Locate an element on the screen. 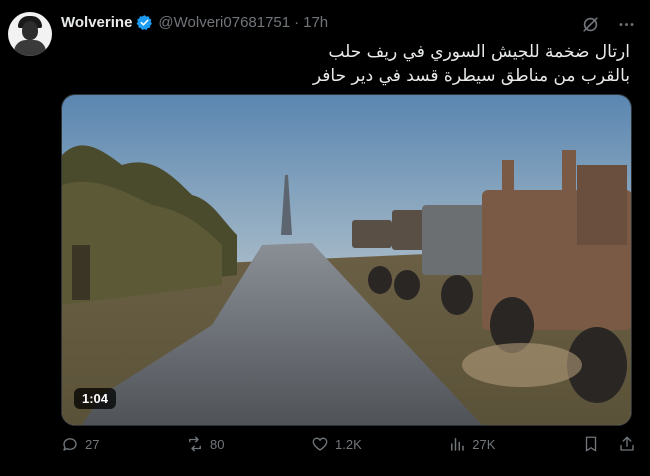 This screenshot has width=650, height=476. author-name: Wolverine is located at coordinates (96, 22).